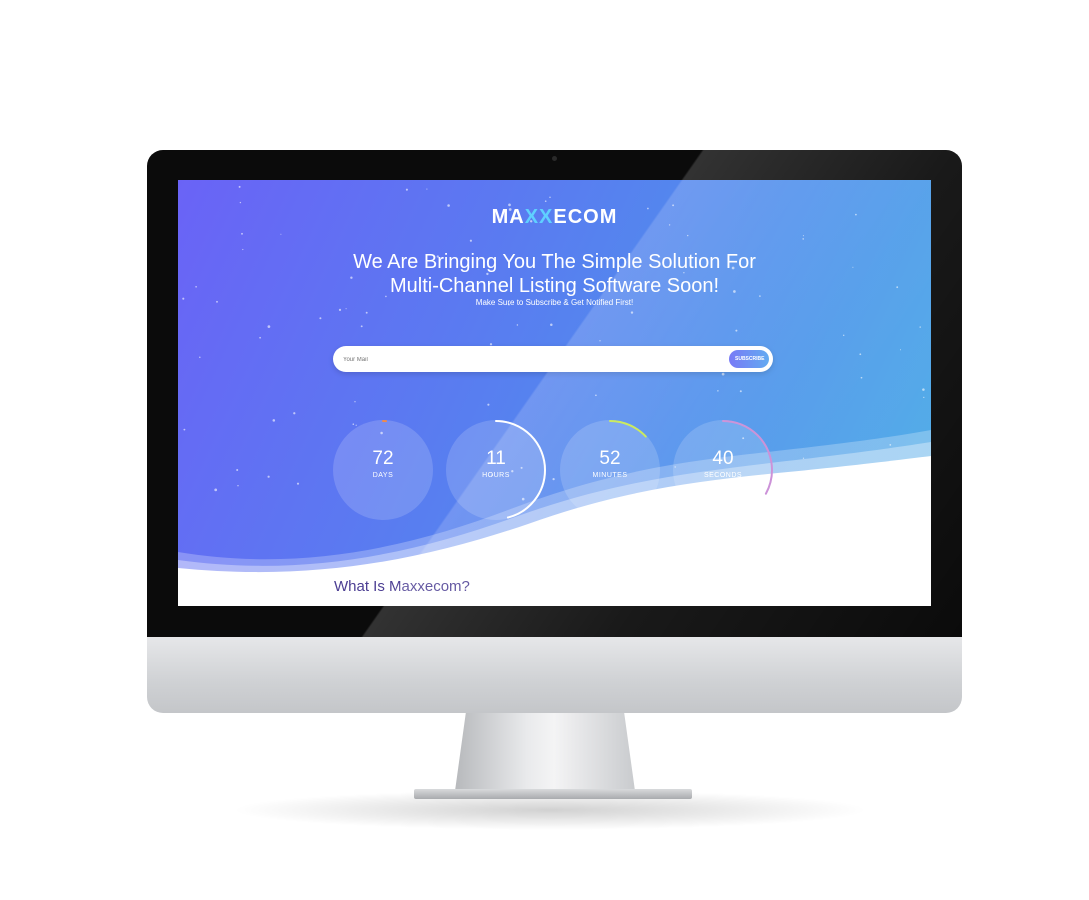 This screenshot has height=900, width=1089. I want to click on subscribe-form: SUBSCRIBE, so click(553, 359).